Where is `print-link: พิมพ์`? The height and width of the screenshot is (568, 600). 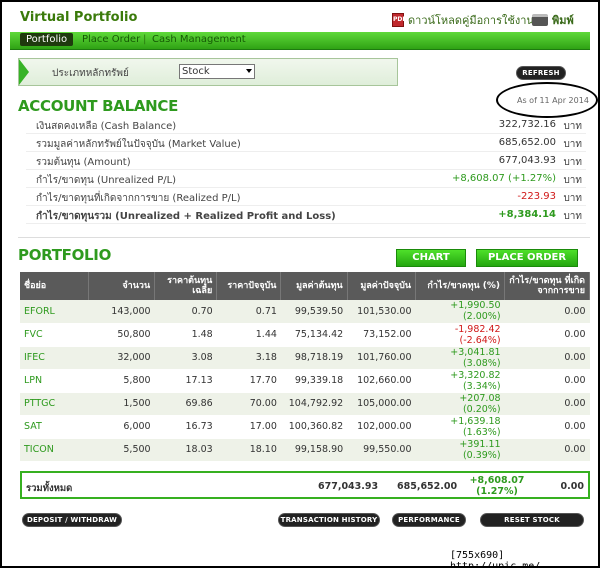
print-link: พิมพ์ is located at coordinates (553, 20).